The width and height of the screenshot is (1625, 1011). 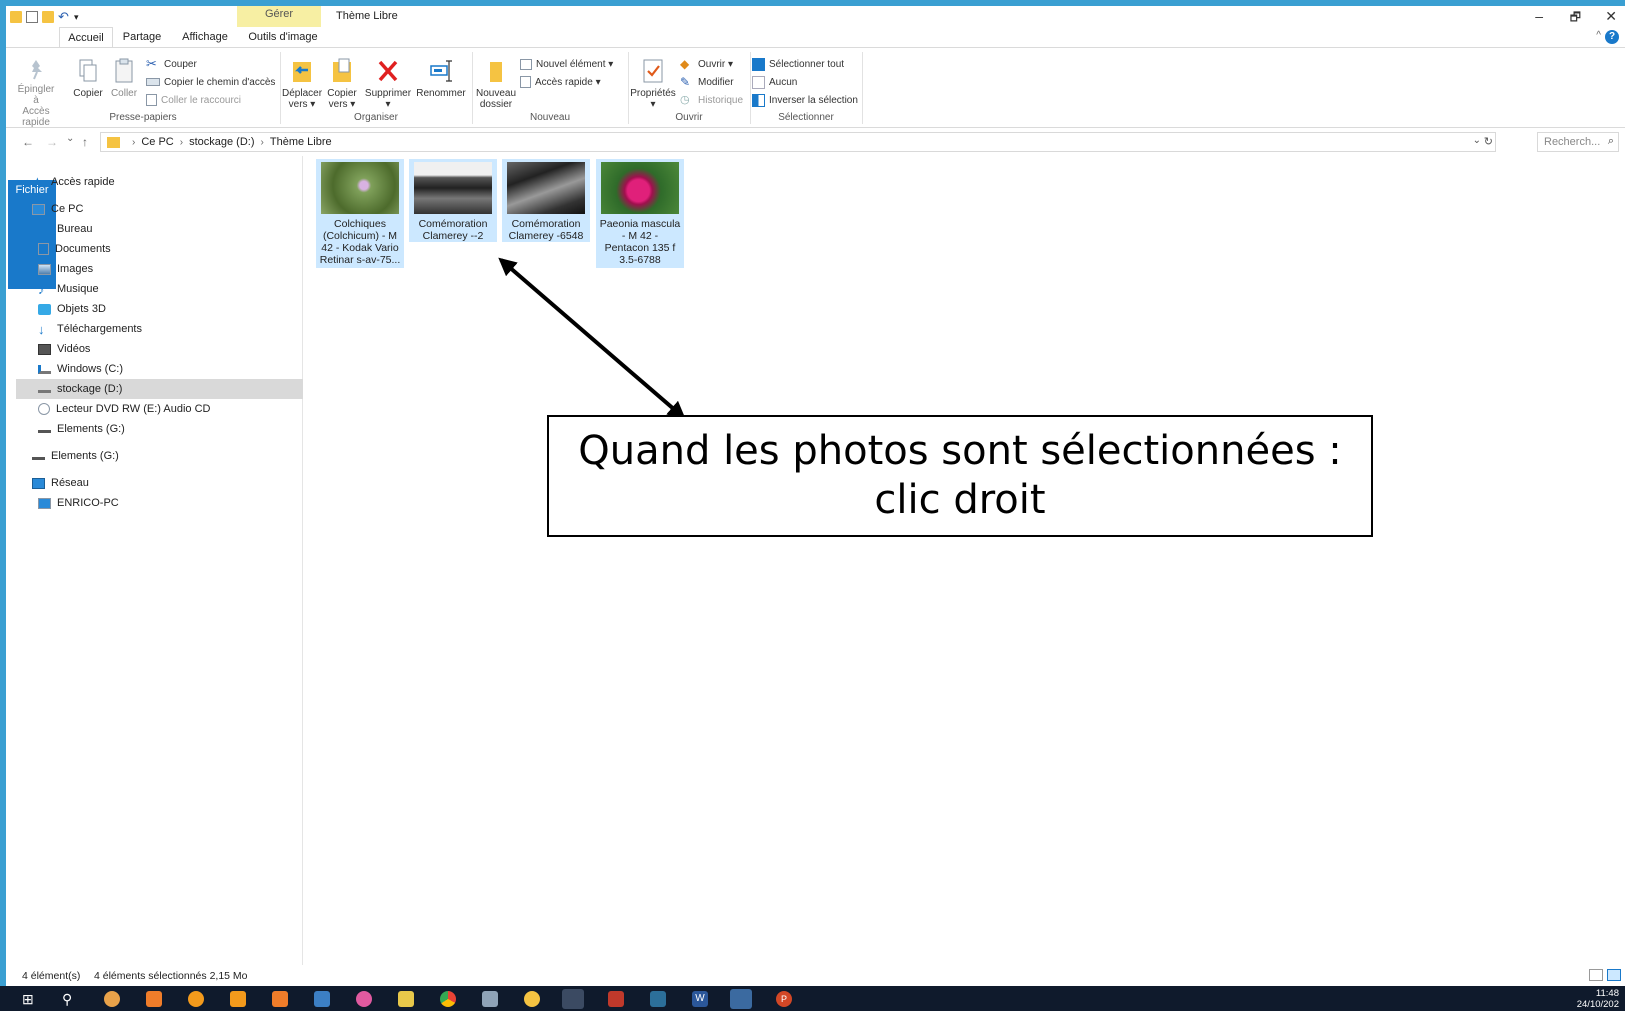 What do you see at coordinates (44, 503) in the screenshot?
I see `computer-icon` at bounding box center [44, 503].